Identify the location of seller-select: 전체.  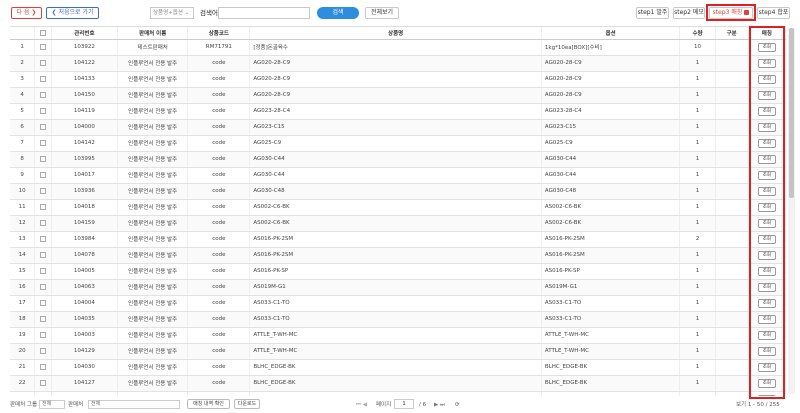
(134, 404).